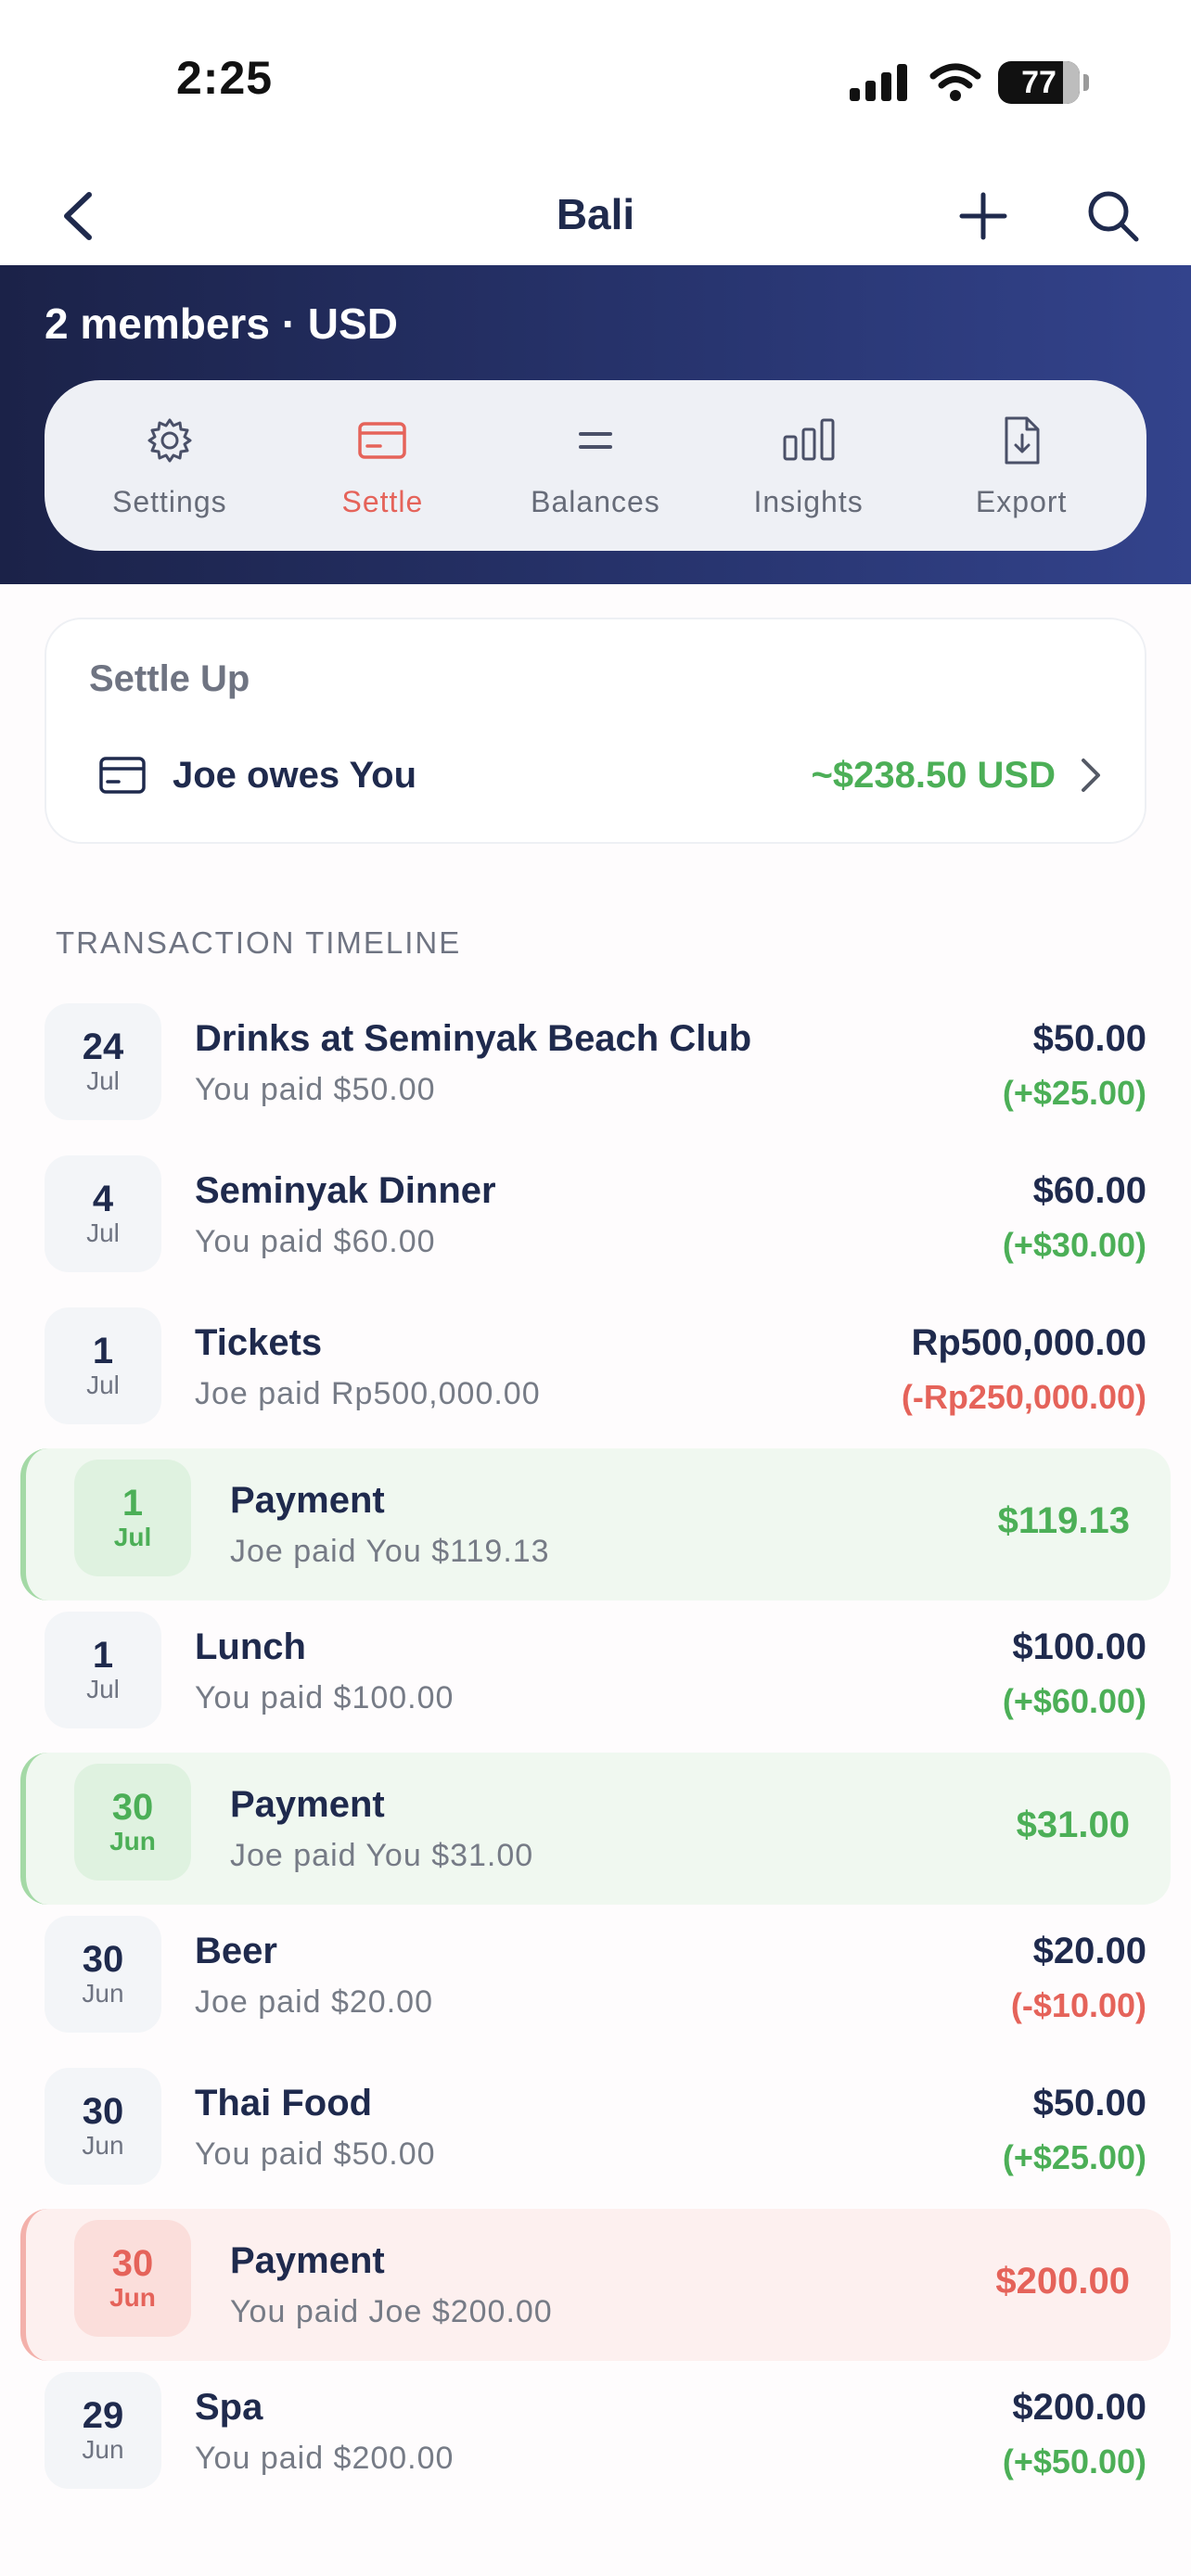  Describe the element at coordinates (879, 82) in the screenshot. I see `cellular-signal-icon` at that location.